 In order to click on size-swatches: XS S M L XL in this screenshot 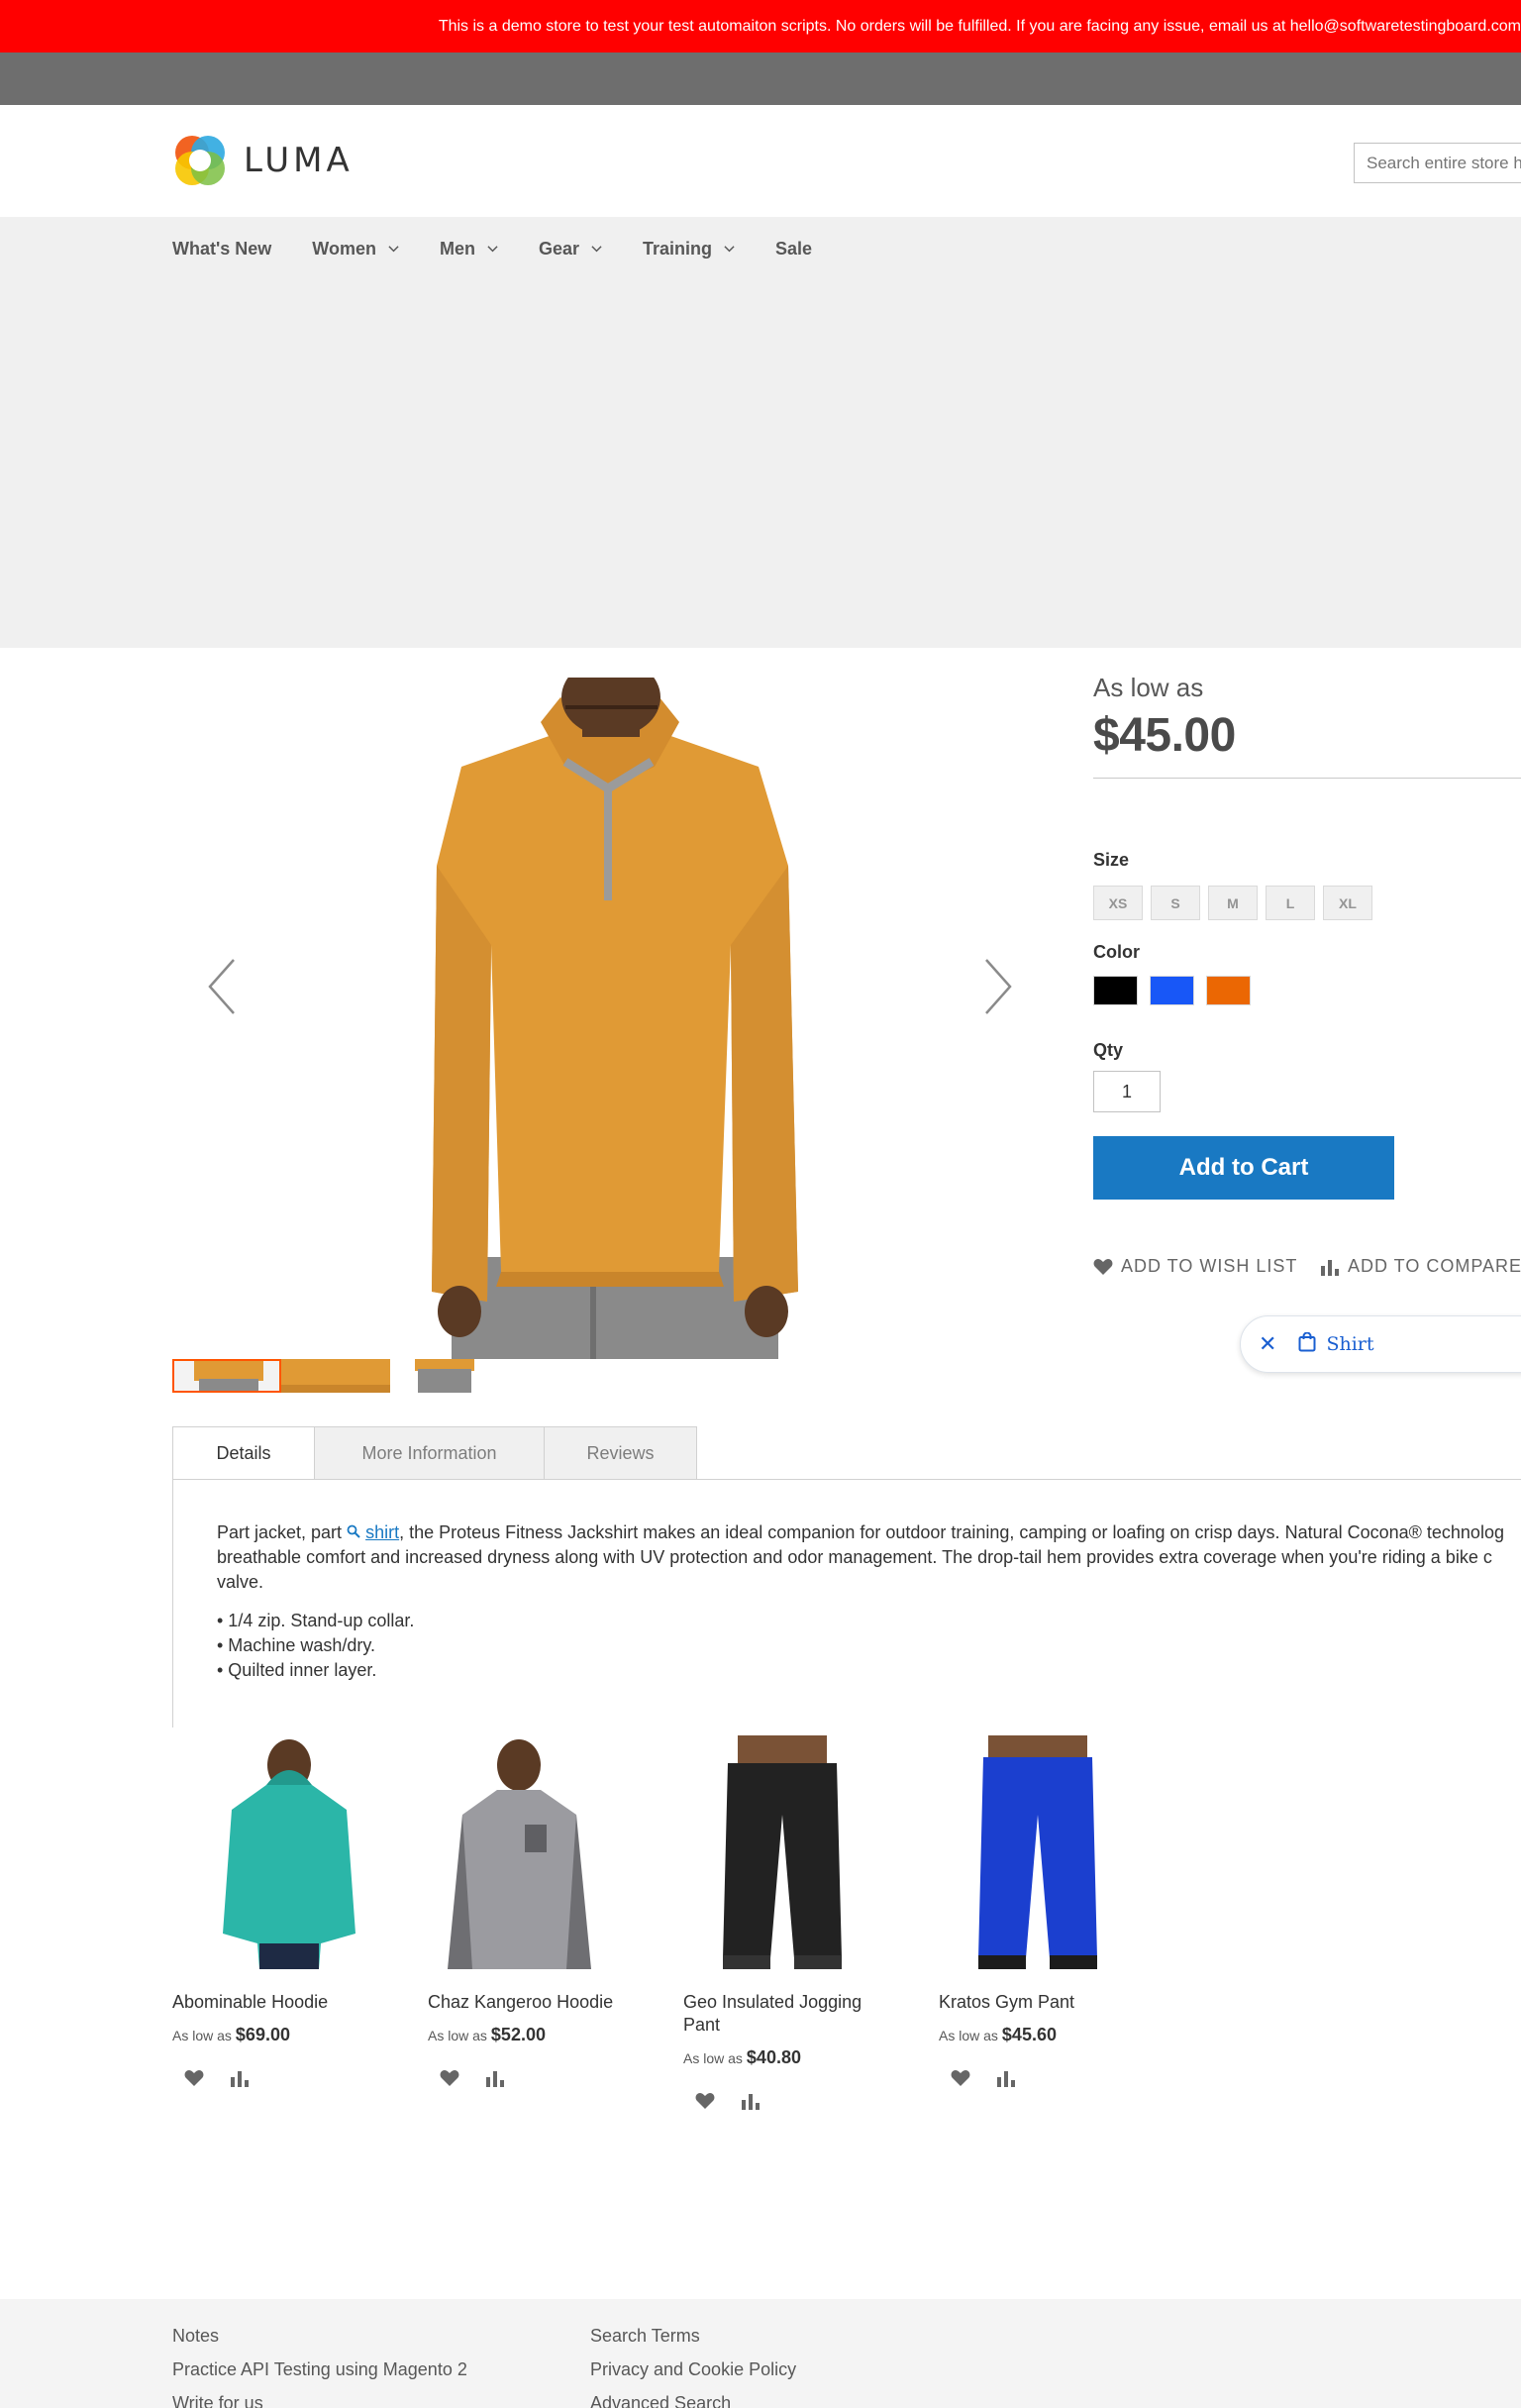, I will do `click(1236, 903)`.